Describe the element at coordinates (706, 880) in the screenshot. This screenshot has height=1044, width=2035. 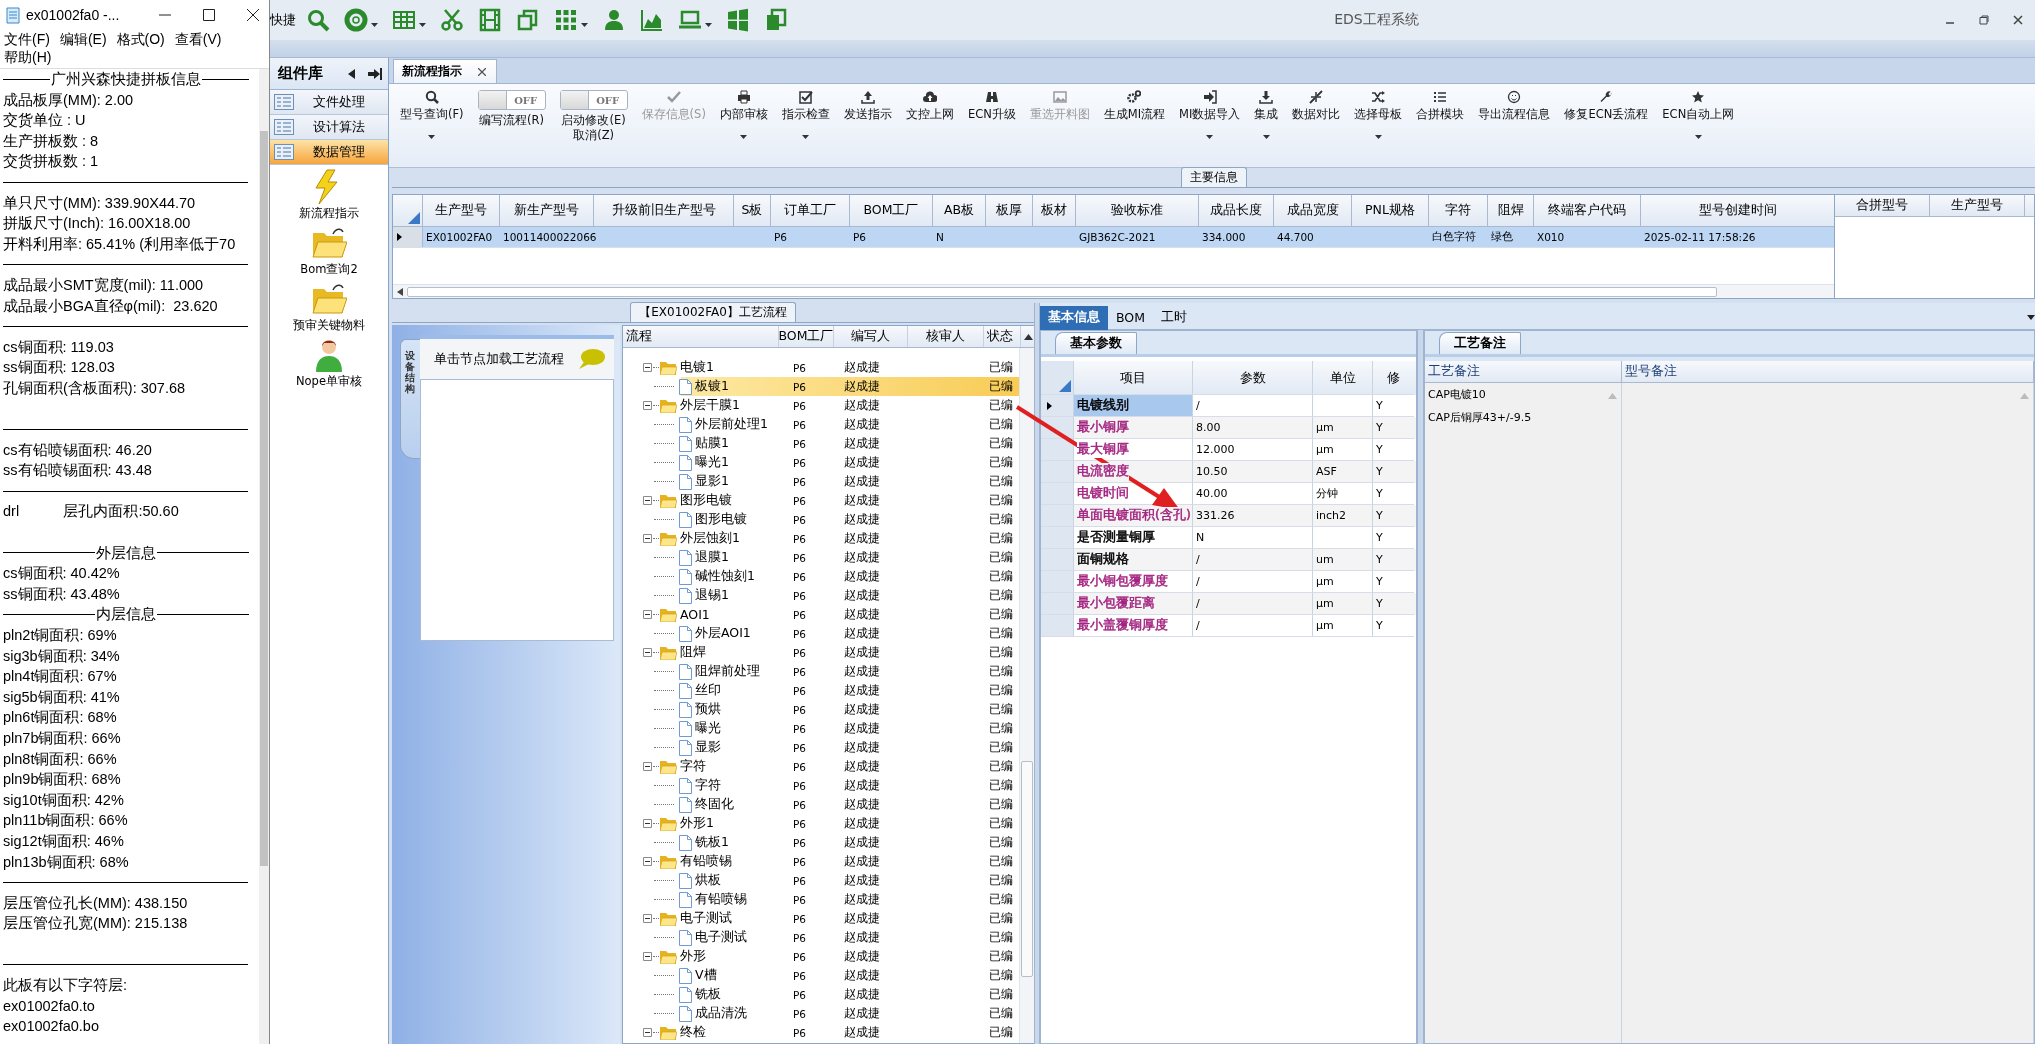
I see `tree-node-label: 烘板` at that location.